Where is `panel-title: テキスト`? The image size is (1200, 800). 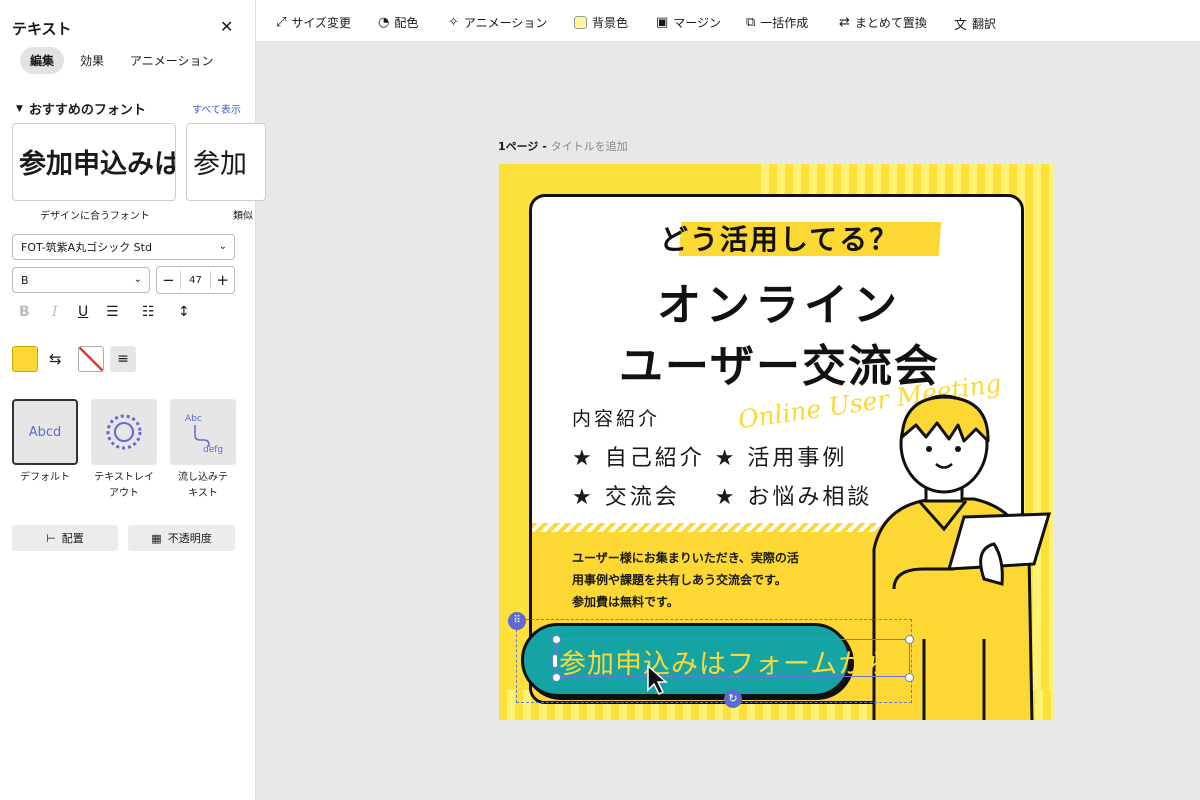
panel-title: テキスト is located at coordinates (42, 29).